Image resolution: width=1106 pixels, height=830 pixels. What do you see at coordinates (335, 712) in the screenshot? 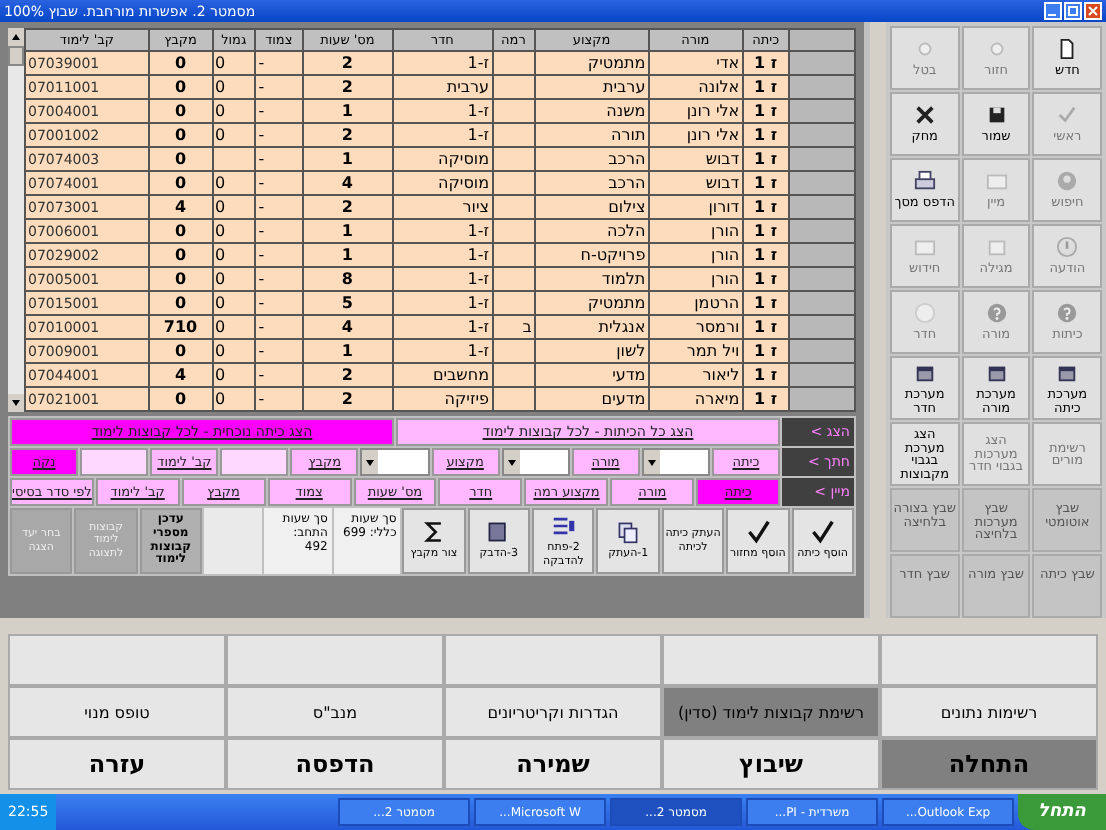
I see `nav-tab: מנב"ס` at bounding box center [335, 712].